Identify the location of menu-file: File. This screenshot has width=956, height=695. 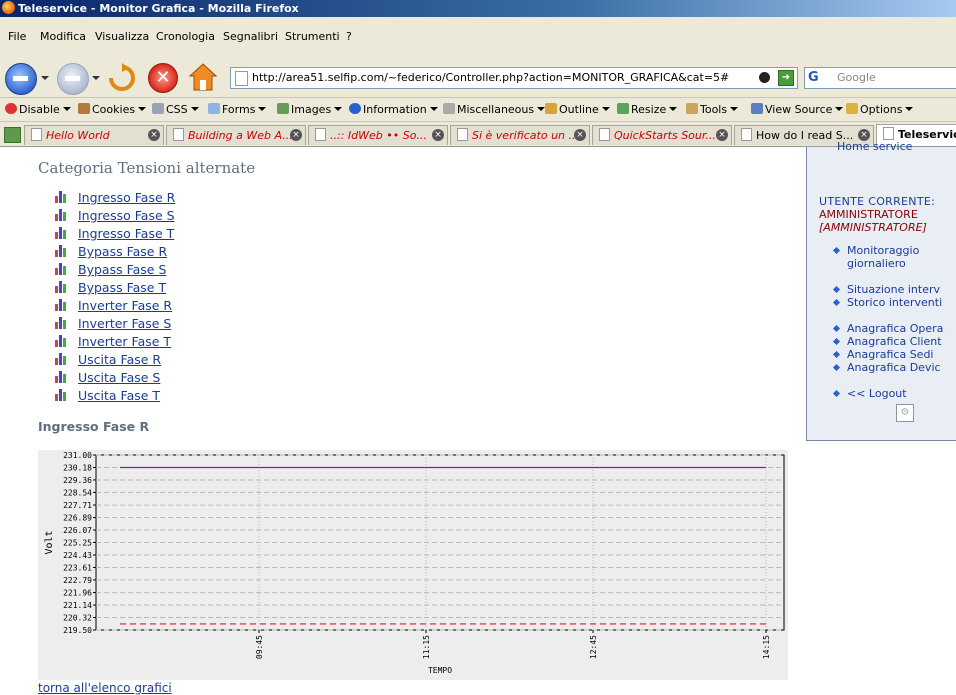
(17, 36).